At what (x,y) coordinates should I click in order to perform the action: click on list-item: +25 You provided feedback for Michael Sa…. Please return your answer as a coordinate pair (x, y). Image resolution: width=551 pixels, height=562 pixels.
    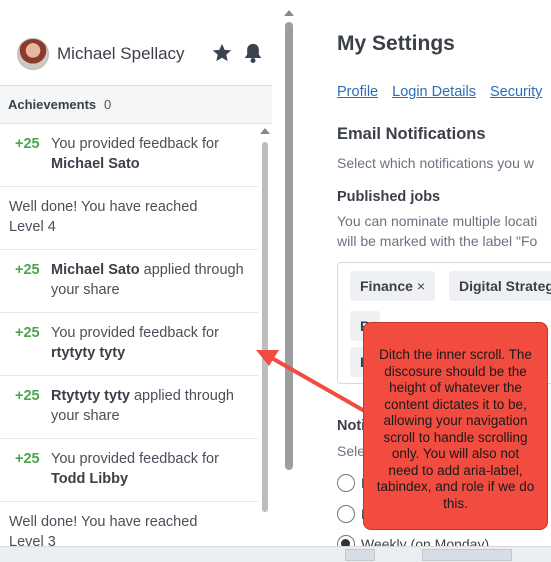
    Looking at the image, I should click on (129, 155).